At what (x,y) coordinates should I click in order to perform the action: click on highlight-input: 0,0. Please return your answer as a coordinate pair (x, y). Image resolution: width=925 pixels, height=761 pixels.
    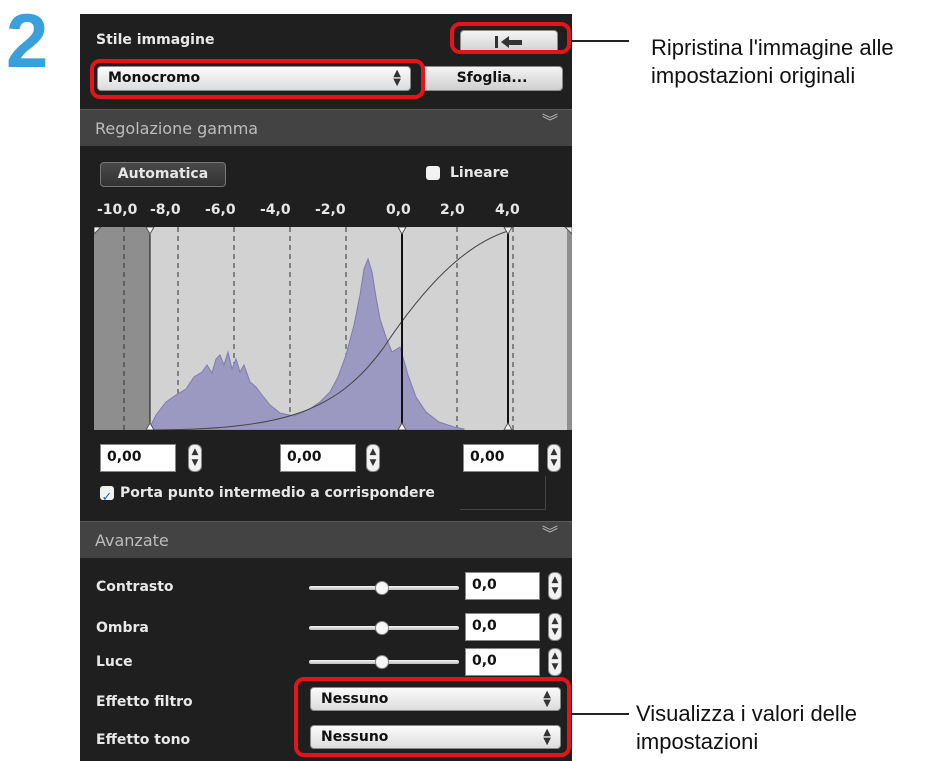
    Looking at the image, I should click on (502, 662).